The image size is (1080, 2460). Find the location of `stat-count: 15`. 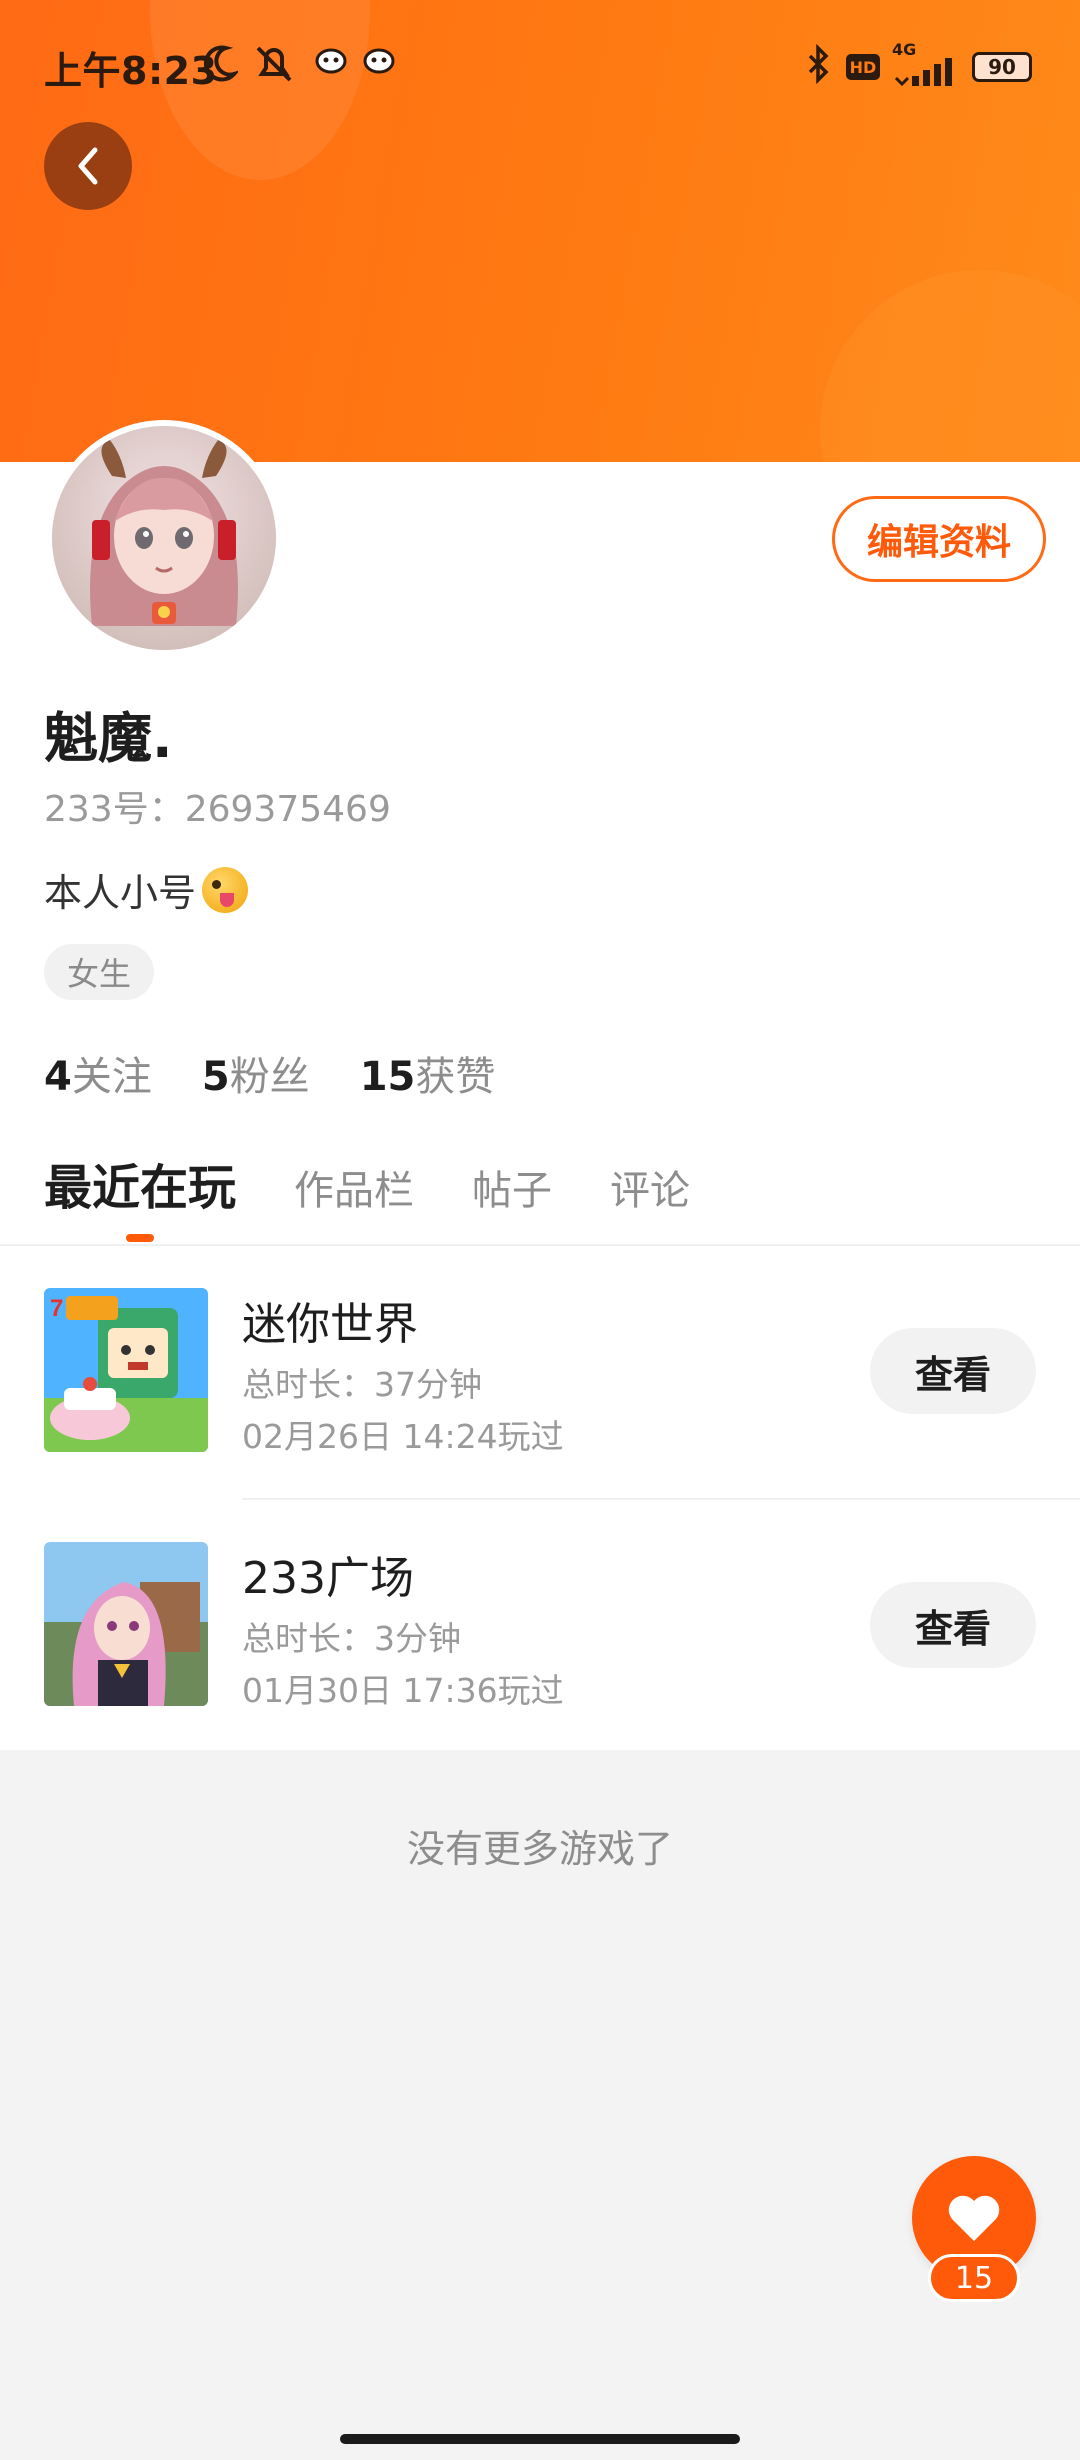

stat-count: 15 is located at coordinates (387, 1077).